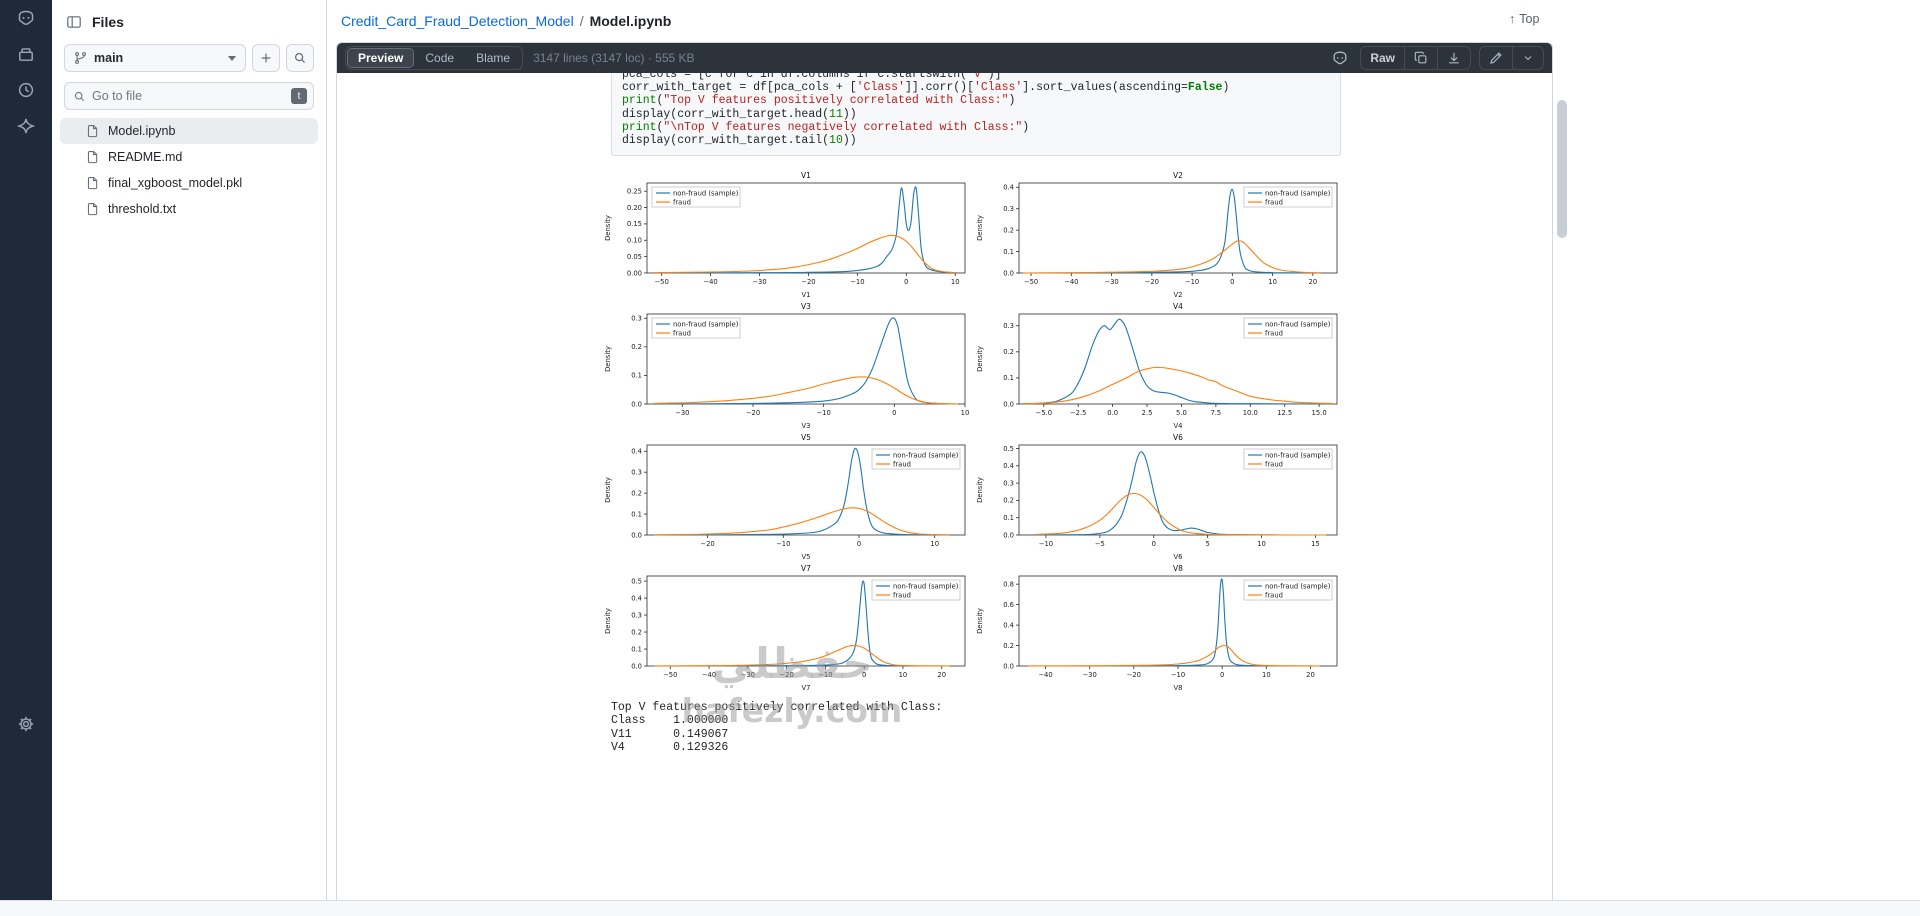 This screenshot has height=916, width=1920. Describe the element at coordinates (266, 58) in the screenshot. I see `add-file-button` at that location.